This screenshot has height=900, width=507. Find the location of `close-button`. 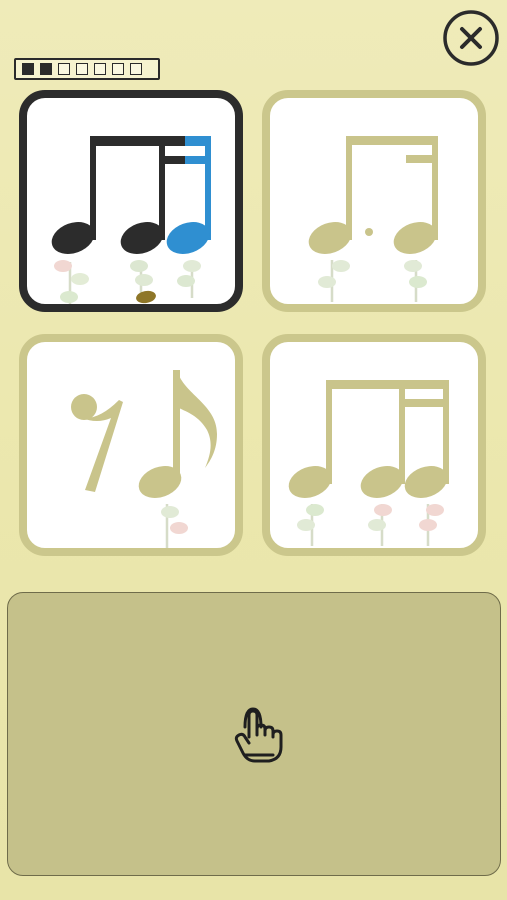

close-button is located at coordinates (471, 38).